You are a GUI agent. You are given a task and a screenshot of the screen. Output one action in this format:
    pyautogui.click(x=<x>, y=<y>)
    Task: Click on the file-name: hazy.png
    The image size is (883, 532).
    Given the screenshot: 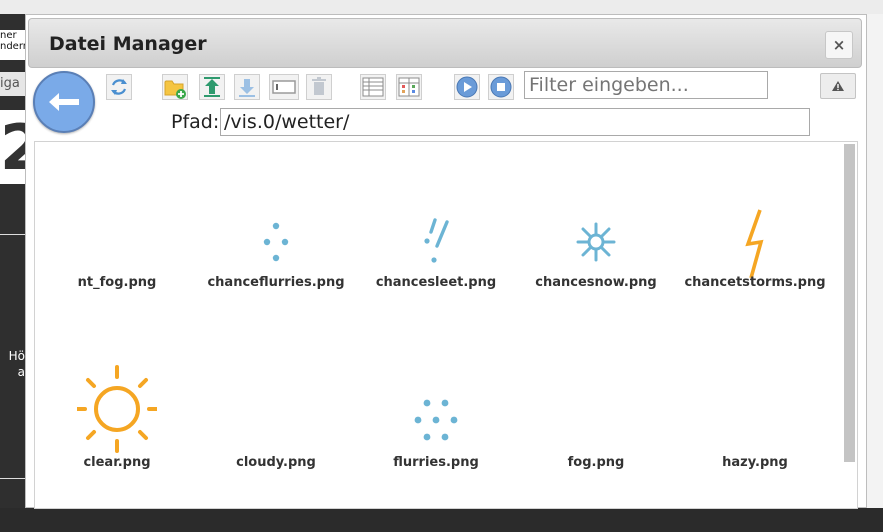 What is the action you would take?
    pyautogui.click(x=755, y=462)
    